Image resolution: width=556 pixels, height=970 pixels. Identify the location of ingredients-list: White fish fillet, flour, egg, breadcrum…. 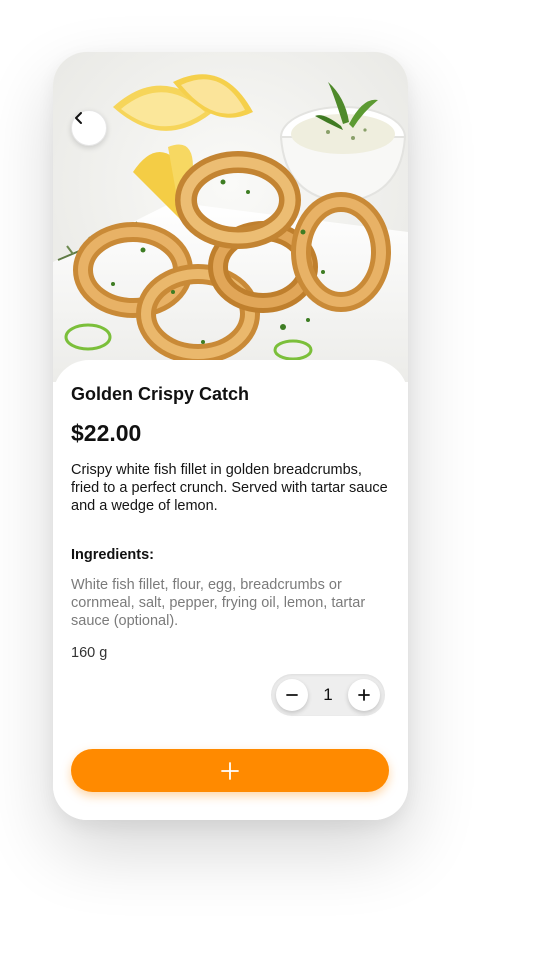
(218, 603).